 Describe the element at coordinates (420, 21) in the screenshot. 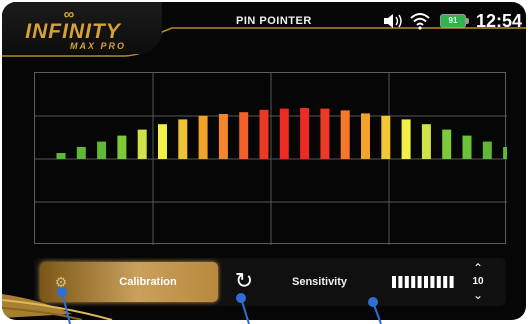

I see `wifi-icon` at that location.